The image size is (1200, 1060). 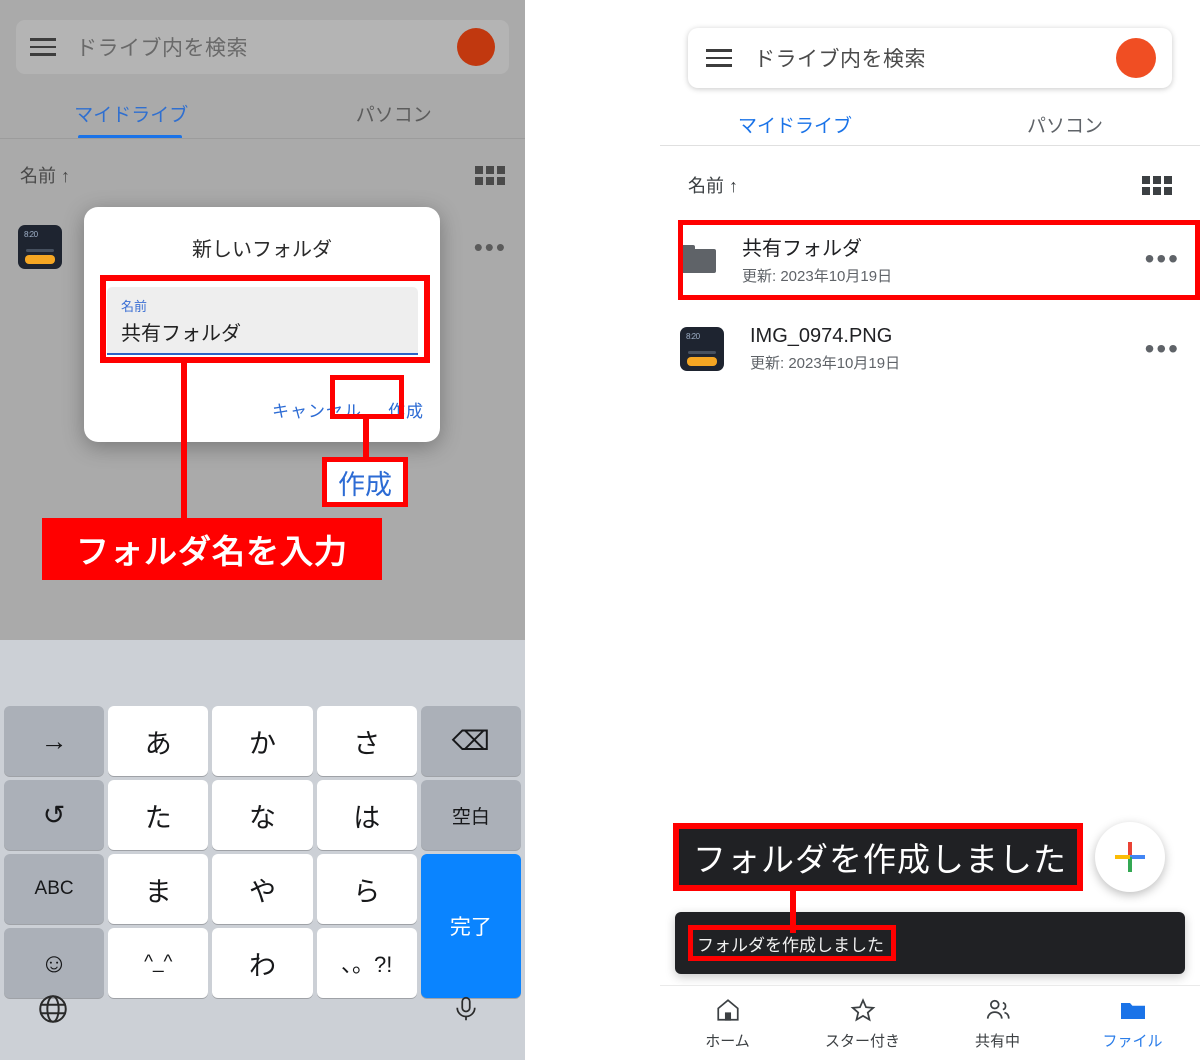 What do you see at coordinates (1133, 1010) in the screenshot?
I see `folder-filled-icon` at bounding box center [1133, 1010].